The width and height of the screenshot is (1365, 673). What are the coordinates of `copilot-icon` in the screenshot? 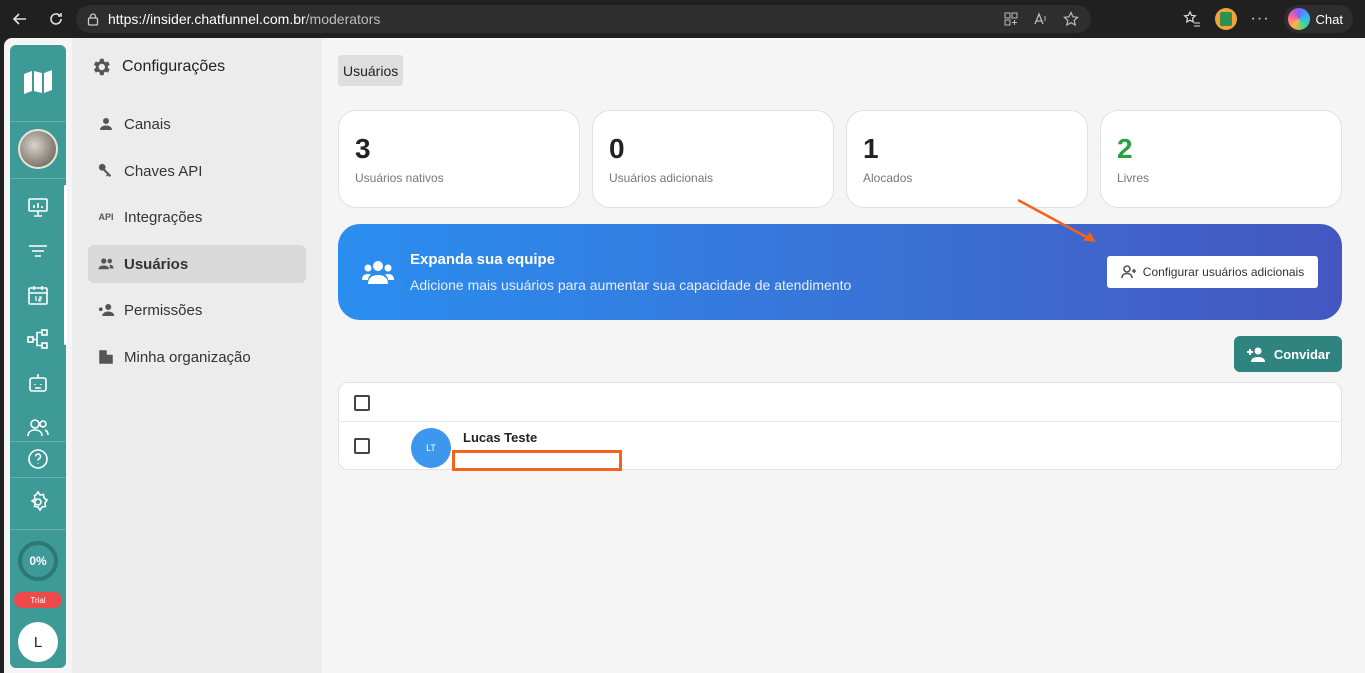 It's located at (1298, 19).